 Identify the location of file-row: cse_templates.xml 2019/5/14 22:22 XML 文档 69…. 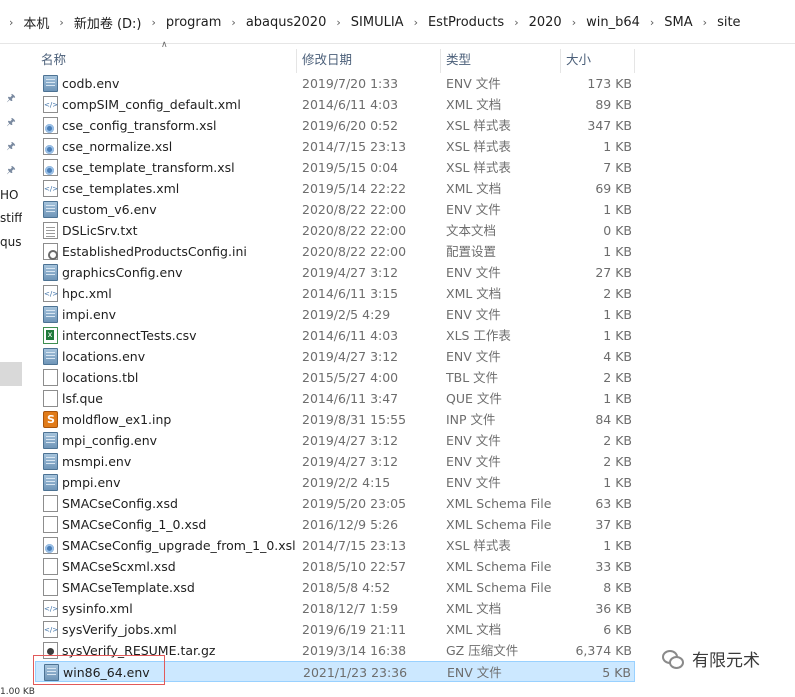
(335, 188).